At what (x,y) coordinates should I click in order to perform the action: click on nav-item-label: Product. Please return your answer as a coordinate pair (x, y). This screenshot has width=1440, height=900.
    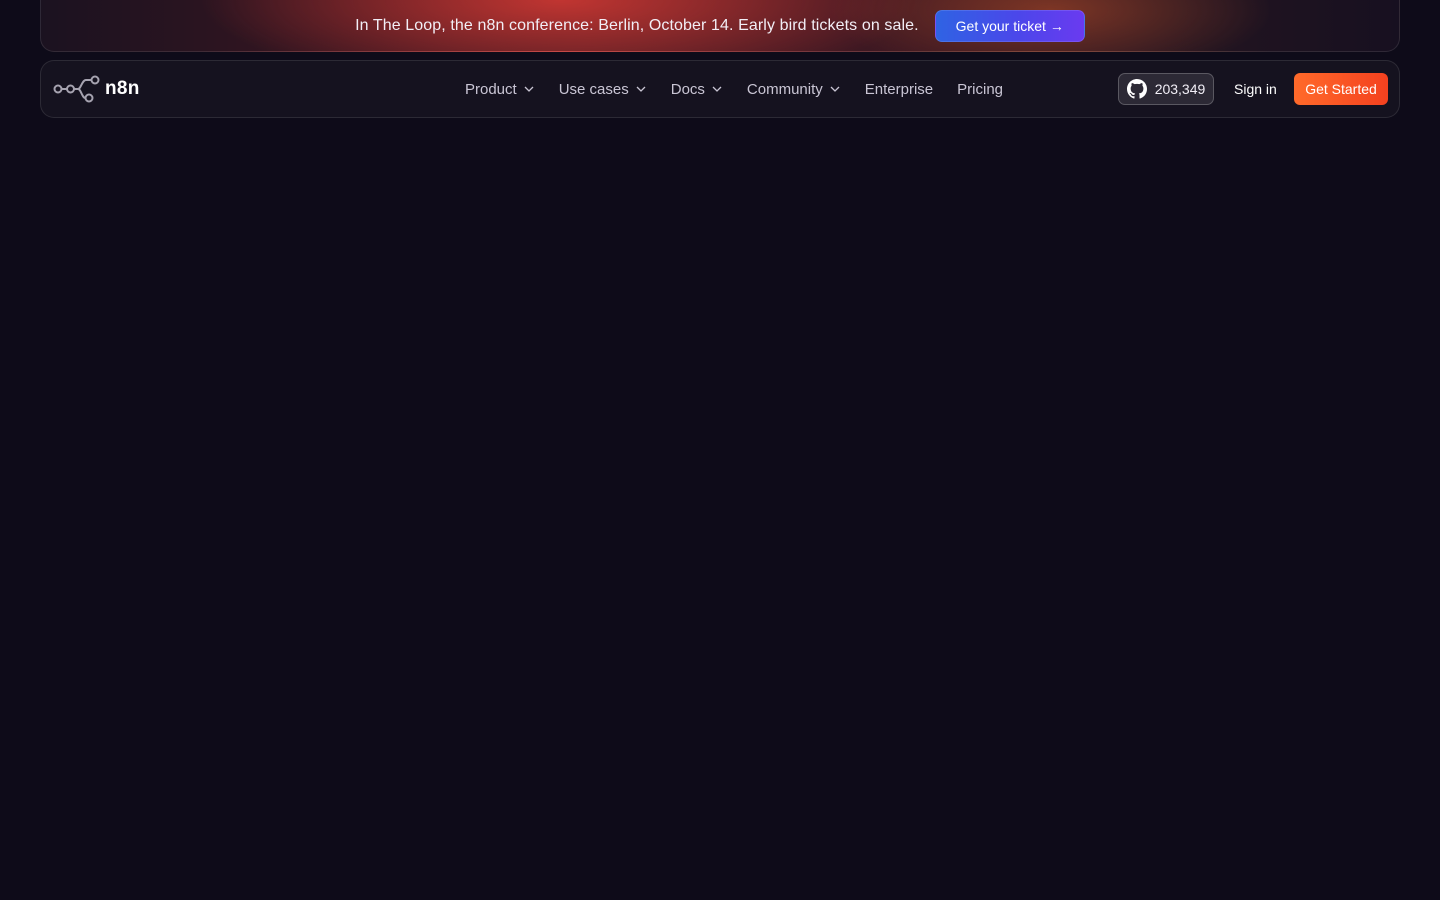
    Looking at the image, I should click on (491, 89).